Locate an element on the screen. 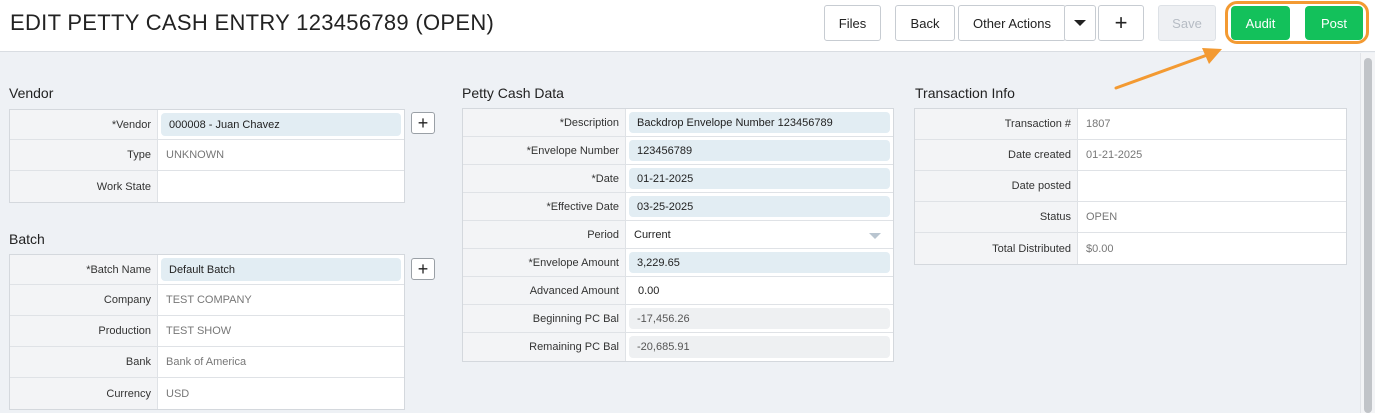 This screenshot has height=413, width=1375. transaction-number-value: 1807 is located at coordinates (1098, 124).